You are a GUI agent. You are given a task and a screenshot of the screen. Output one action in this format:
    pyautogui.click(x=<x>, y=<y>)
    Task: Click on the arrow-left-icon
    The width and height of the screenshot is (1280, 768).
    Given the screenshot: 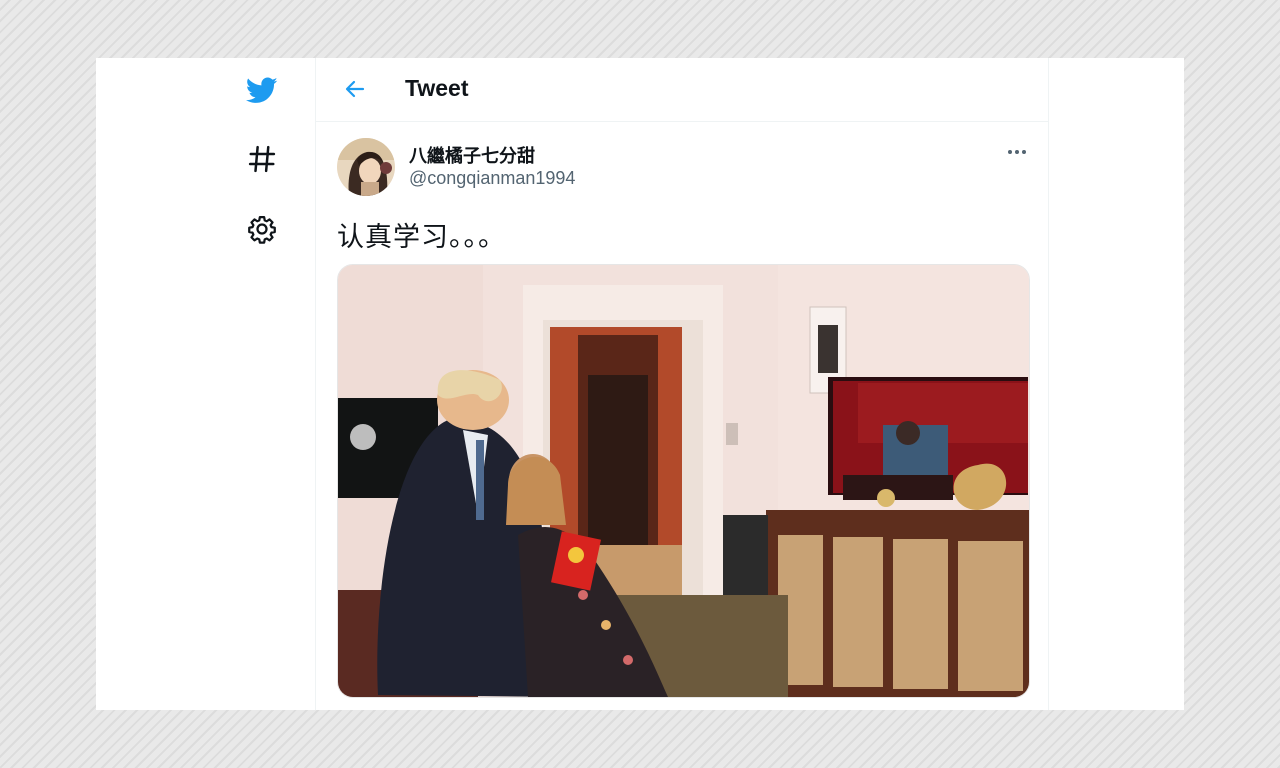 What is the action you would take?
    pyautogui.click(x=355, y=89)
    